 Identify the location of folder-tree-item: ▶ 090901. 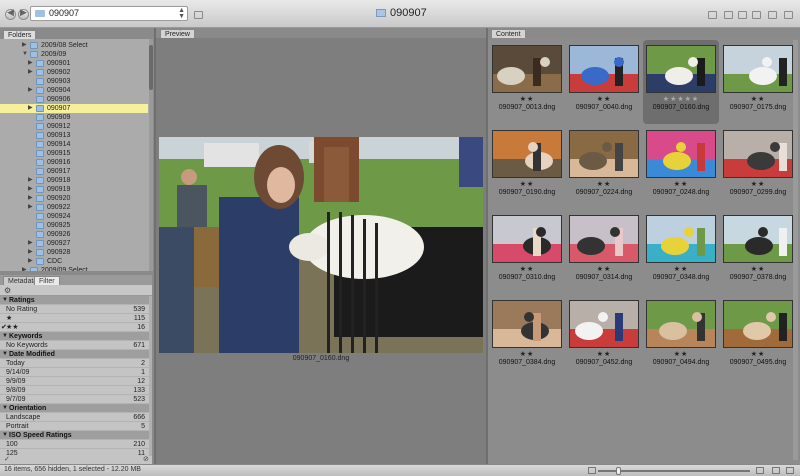
(74, 63).